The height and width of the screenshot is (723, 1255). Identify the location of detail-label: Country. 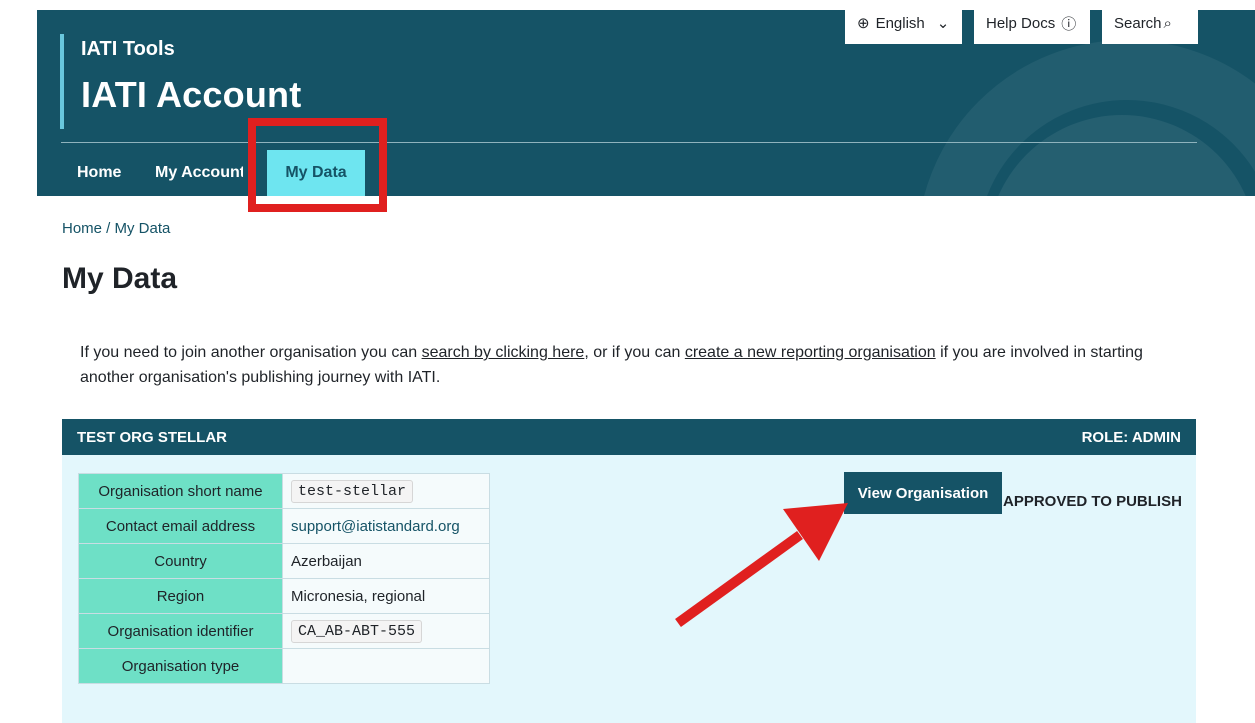
(180, 561).